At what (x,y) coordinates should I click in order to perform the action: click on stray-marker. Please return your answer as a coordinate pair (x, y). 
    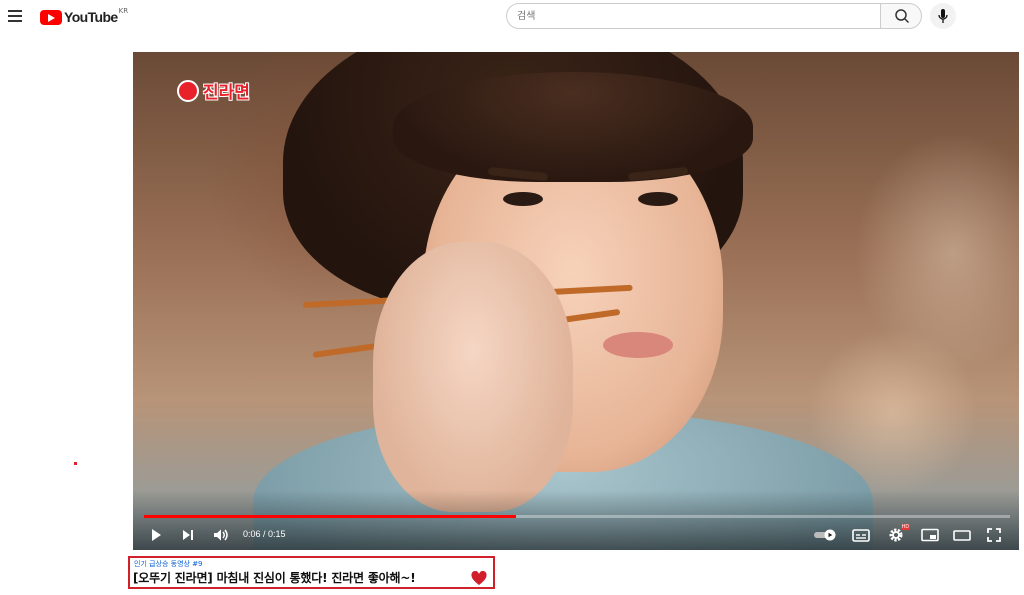
    Looking at the image, I should click on (75, 463).